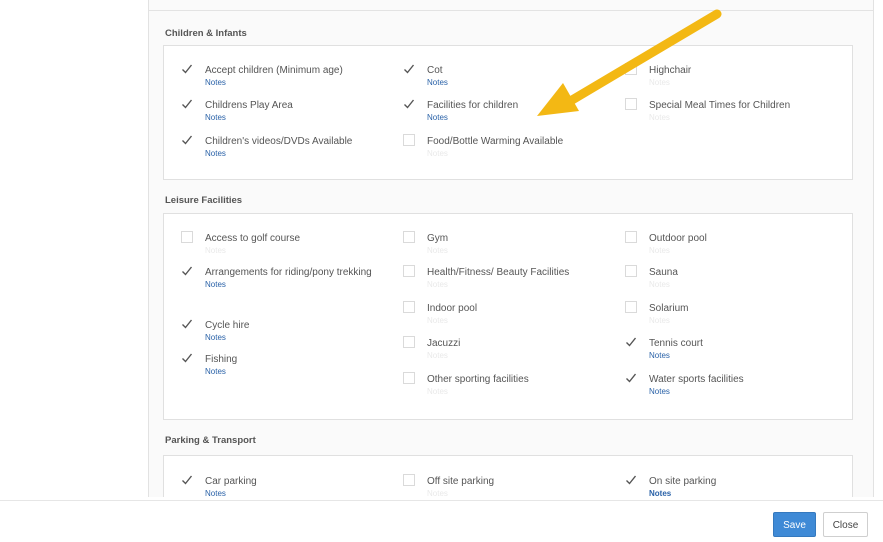 This screenshot has height=542, width=883. I want to click on amenity-label: Facilities for children, so click(473, 105).